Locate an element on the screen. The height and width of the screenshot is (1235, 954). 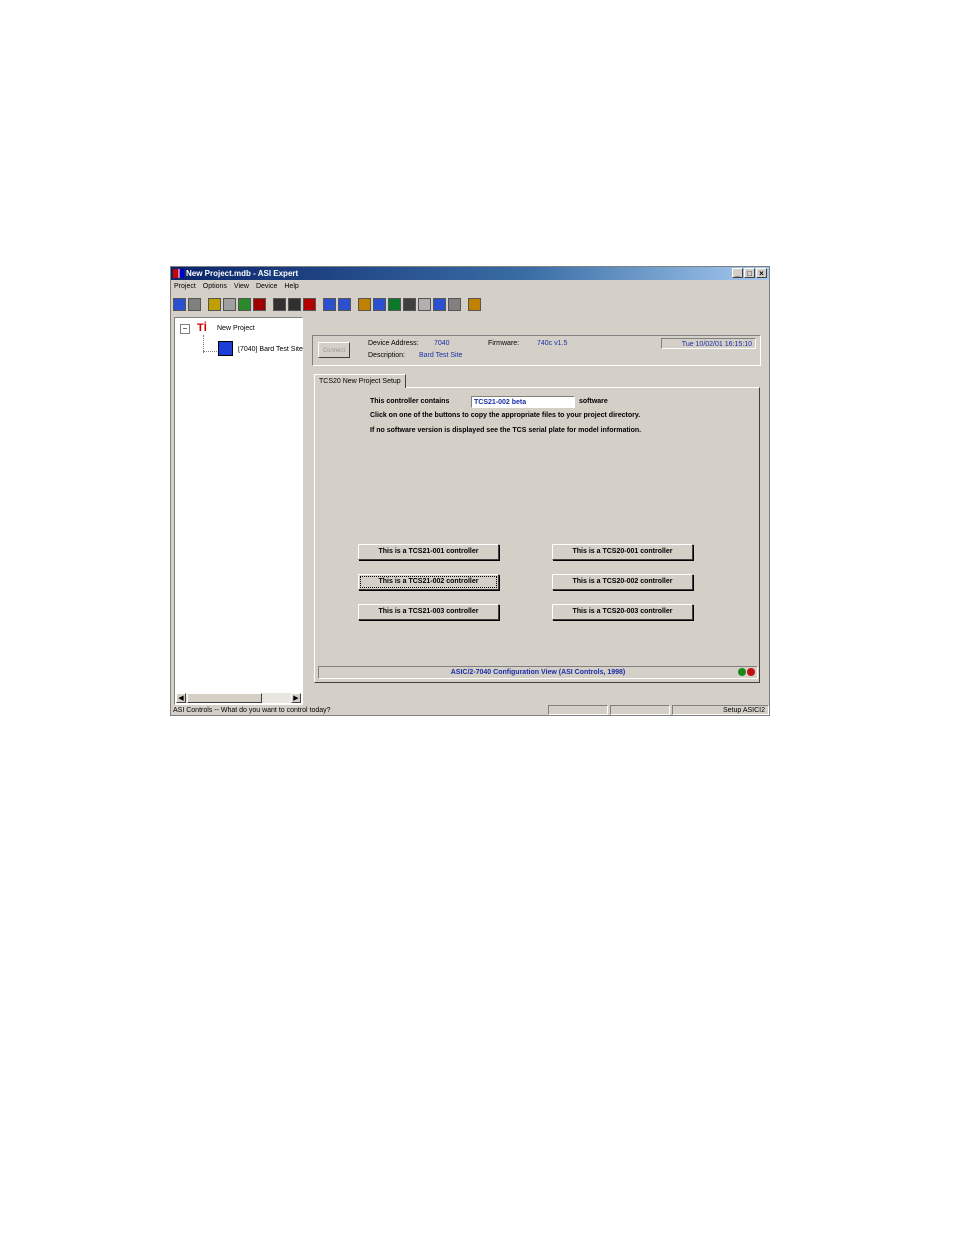
device-datetime: Tue 10/02/01 16:15:10 is located at coordinates (708, 343).